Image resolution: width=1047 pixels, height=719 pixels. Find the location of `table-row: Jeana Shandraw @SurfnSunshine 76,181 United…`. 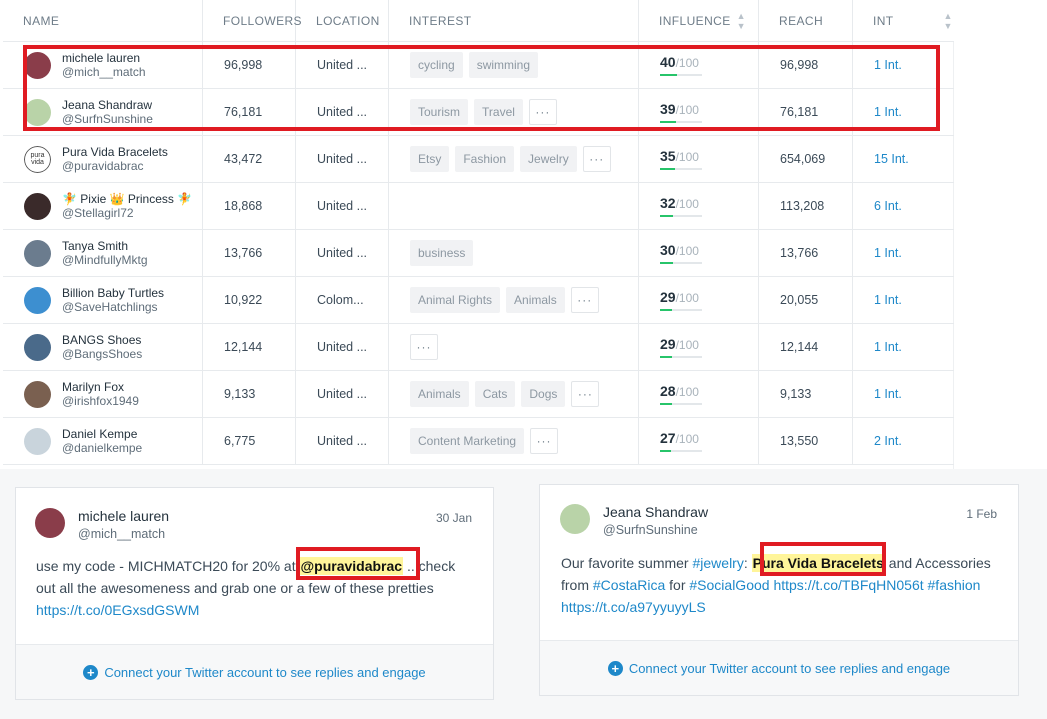

table-row: Jeana Shandraw @SurfnSunshine 76,181 United… is located at coordinates (478, 112).